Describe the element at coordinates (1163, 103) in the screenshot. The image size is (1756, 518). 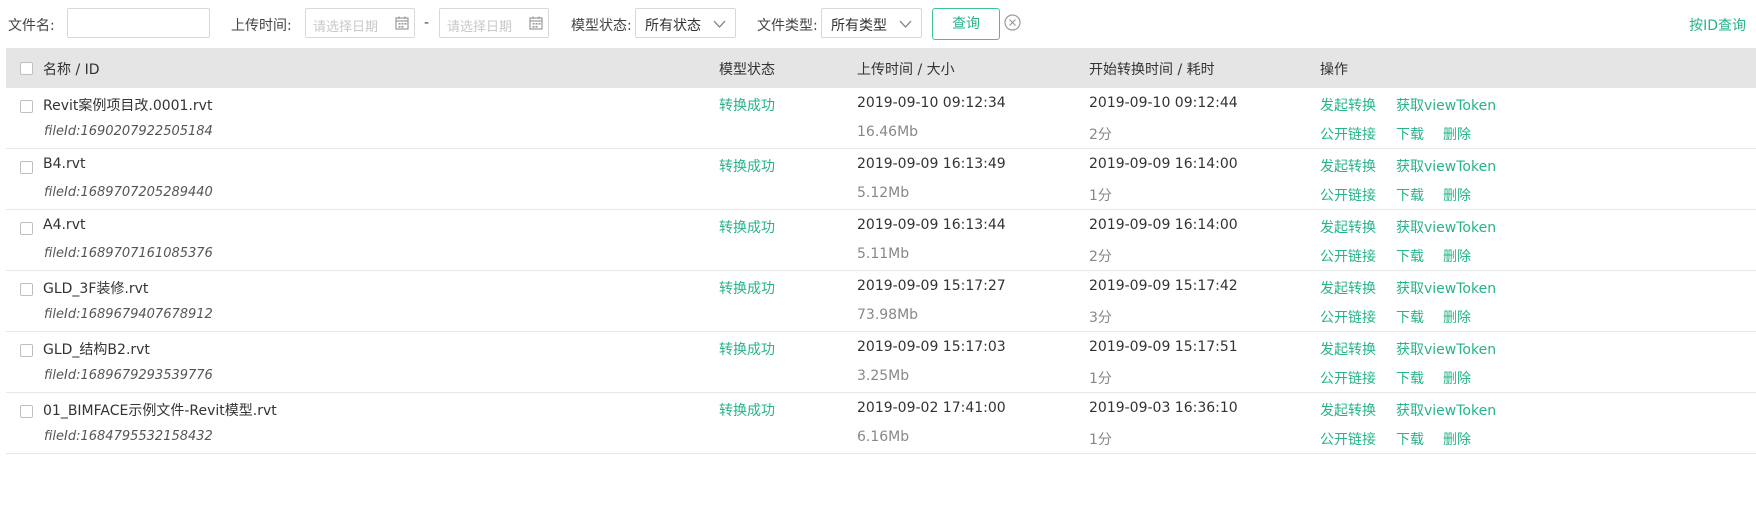
I see `convert-start-time: 2019-09-10 09:12:44` at that location.